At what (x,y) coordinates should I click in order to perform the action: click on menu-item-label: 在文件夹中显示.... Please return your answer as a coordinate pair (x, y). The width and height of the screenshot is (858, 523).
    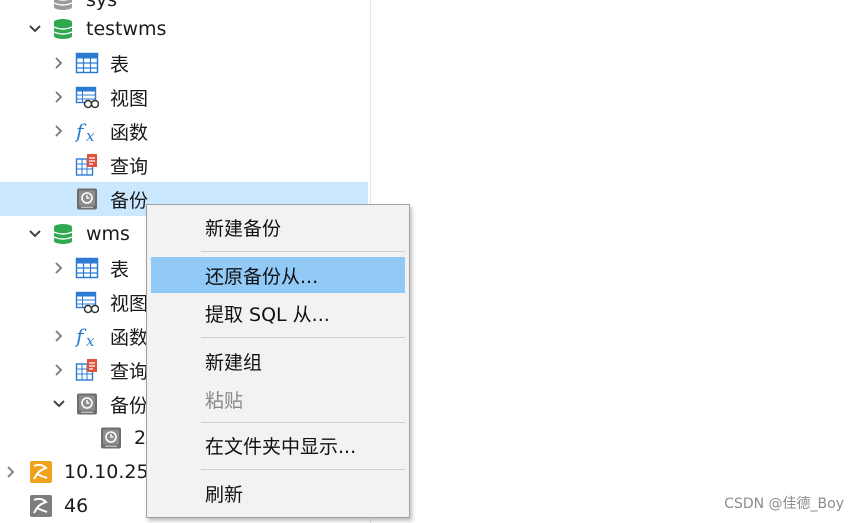
    Looking at the image, I should click on (281, 446).